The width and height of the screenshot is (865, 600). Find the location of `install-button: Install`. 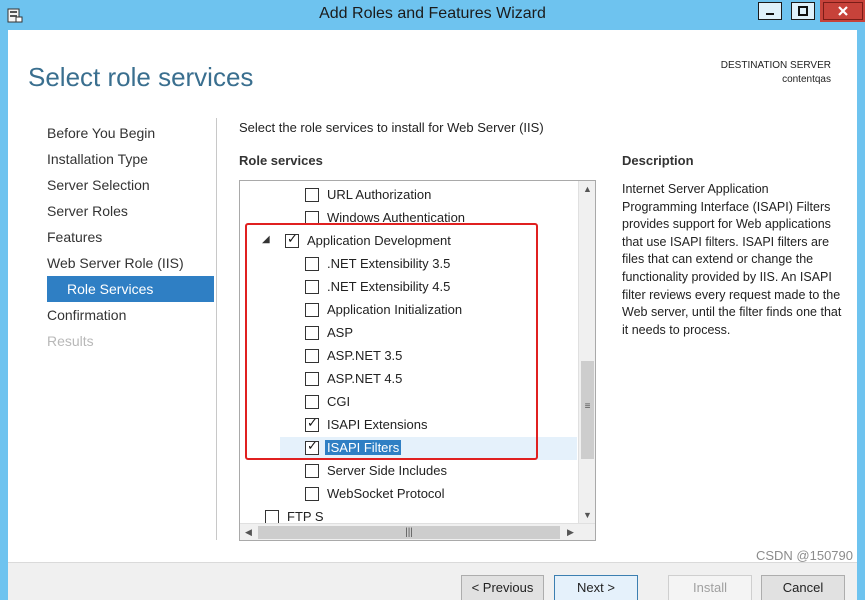

install-button: Install is located at coordinates (710, 587).